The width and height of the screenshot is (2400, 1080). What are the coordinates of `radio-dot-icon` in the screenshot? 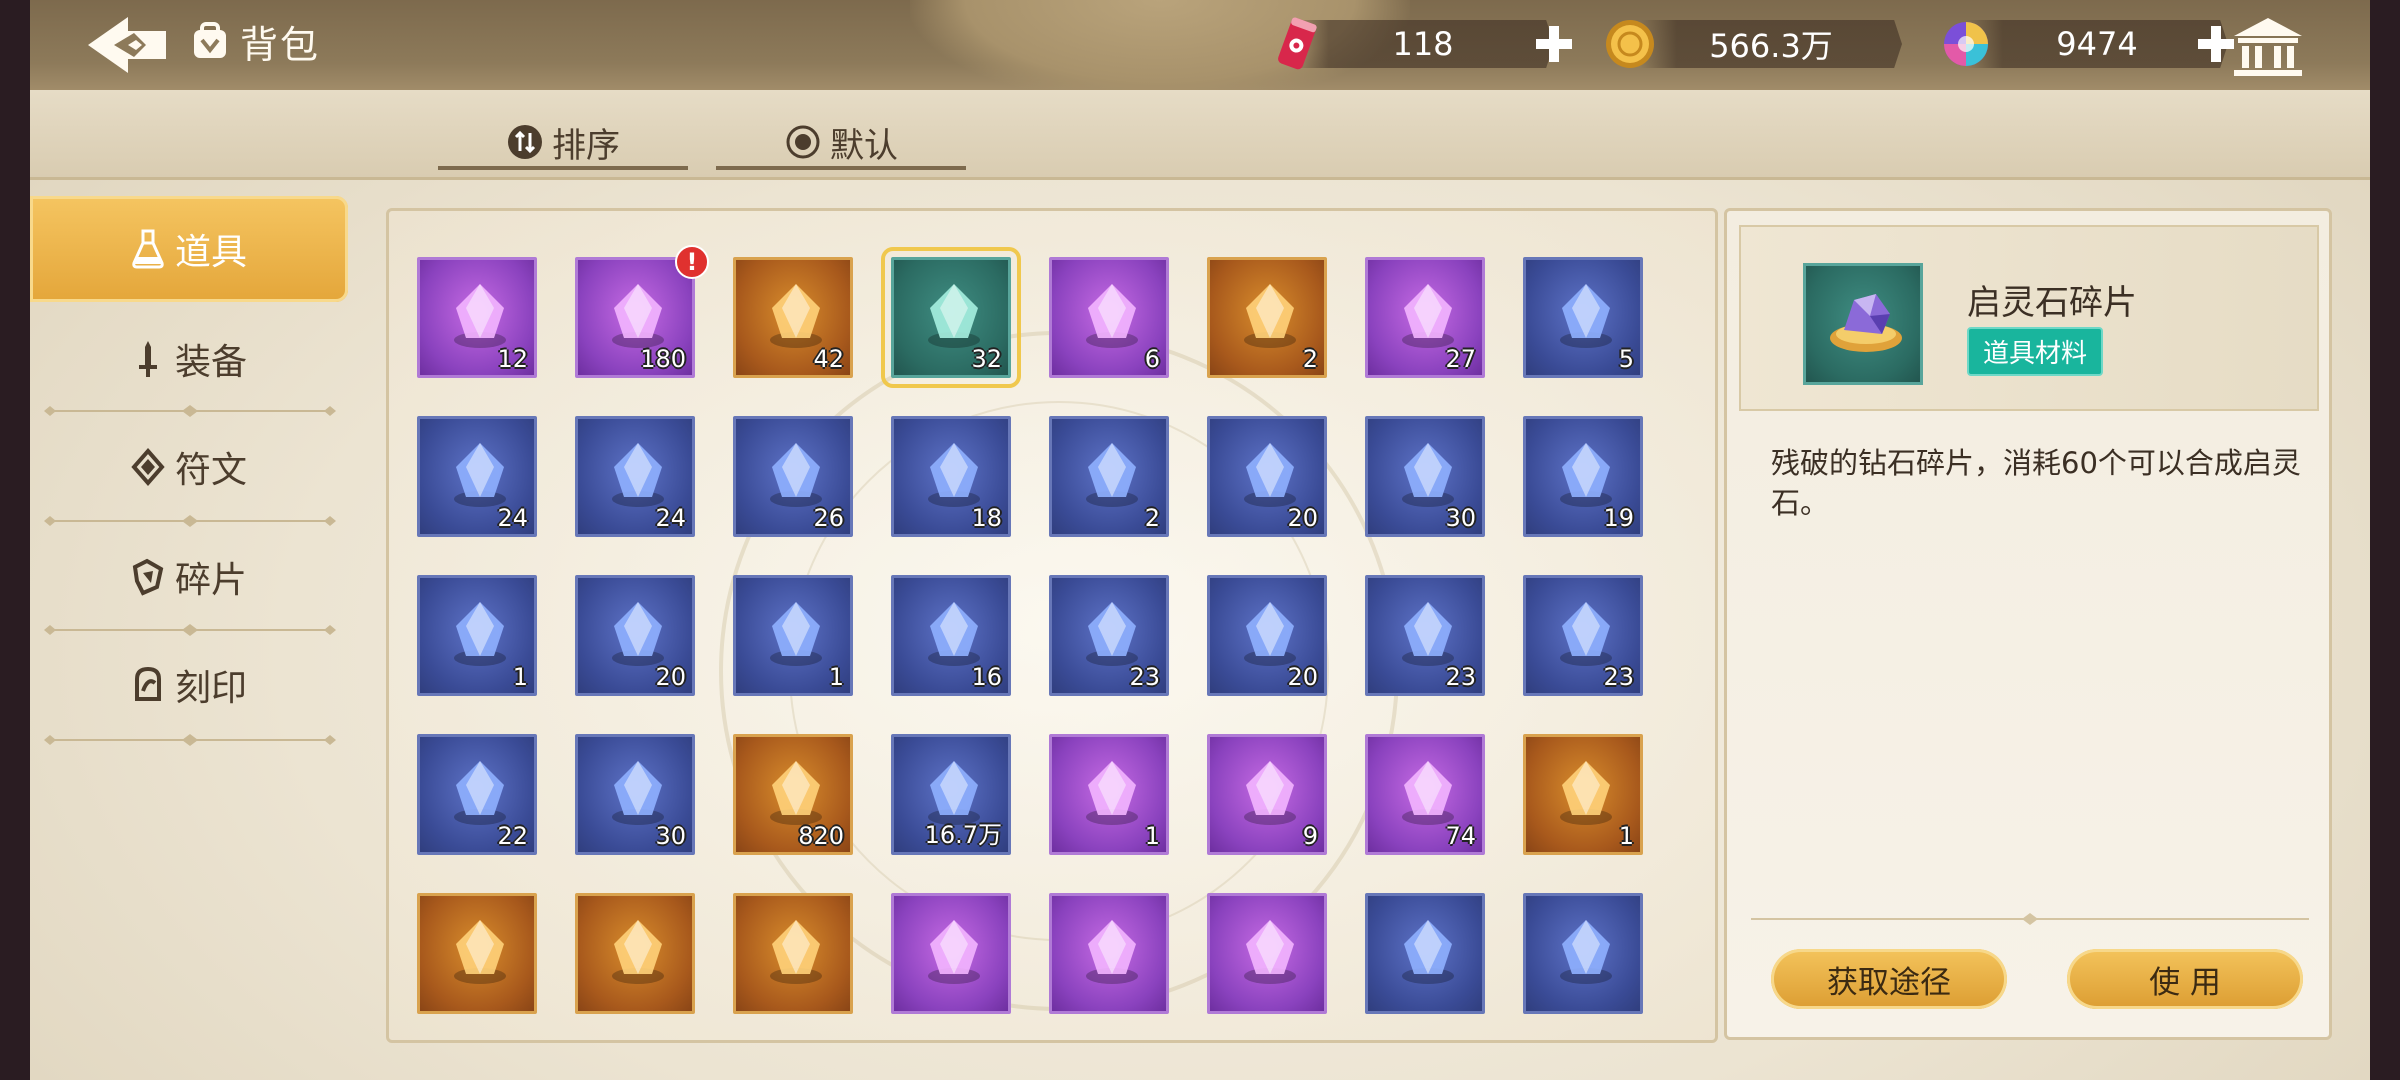 It's located at (803, 142).